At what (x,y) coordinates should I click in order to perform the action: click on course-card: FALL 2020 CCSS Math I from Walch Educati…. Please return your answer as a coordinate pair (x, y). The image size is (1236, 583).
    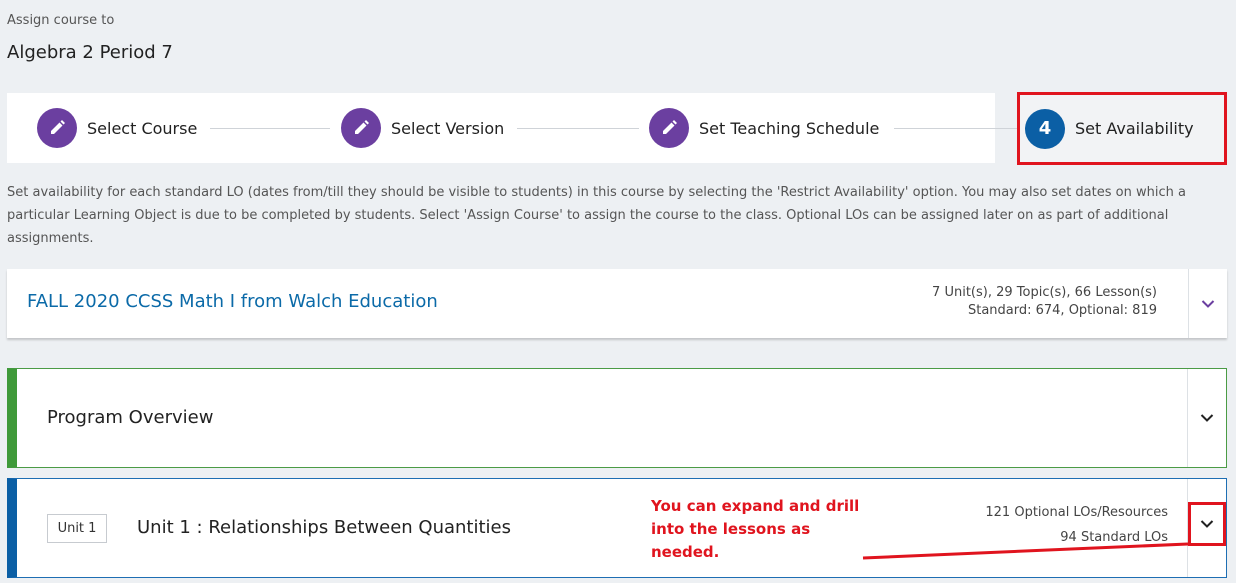
    Looking at the image, I should click on (617, 303).